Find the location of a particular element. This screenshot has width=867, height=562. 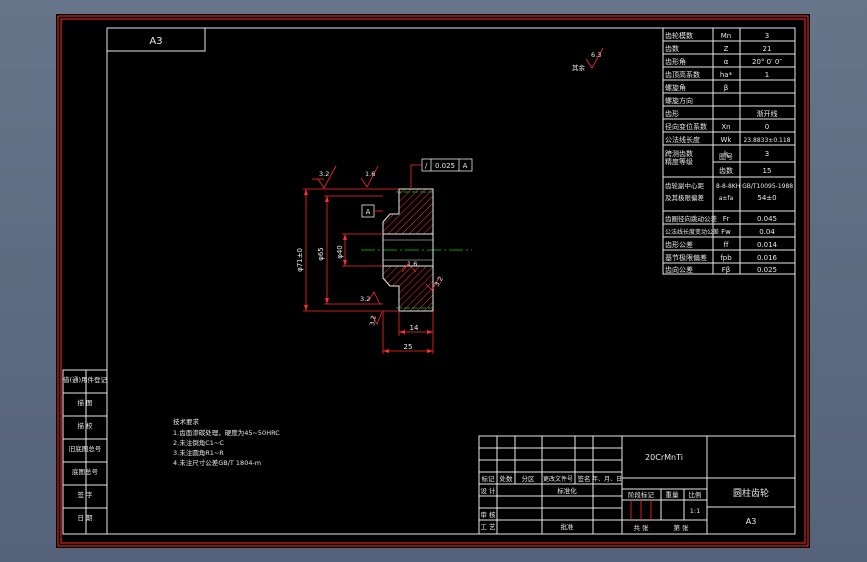

part-name: 圆柱齿轮 is located at coordinates (751, 493).